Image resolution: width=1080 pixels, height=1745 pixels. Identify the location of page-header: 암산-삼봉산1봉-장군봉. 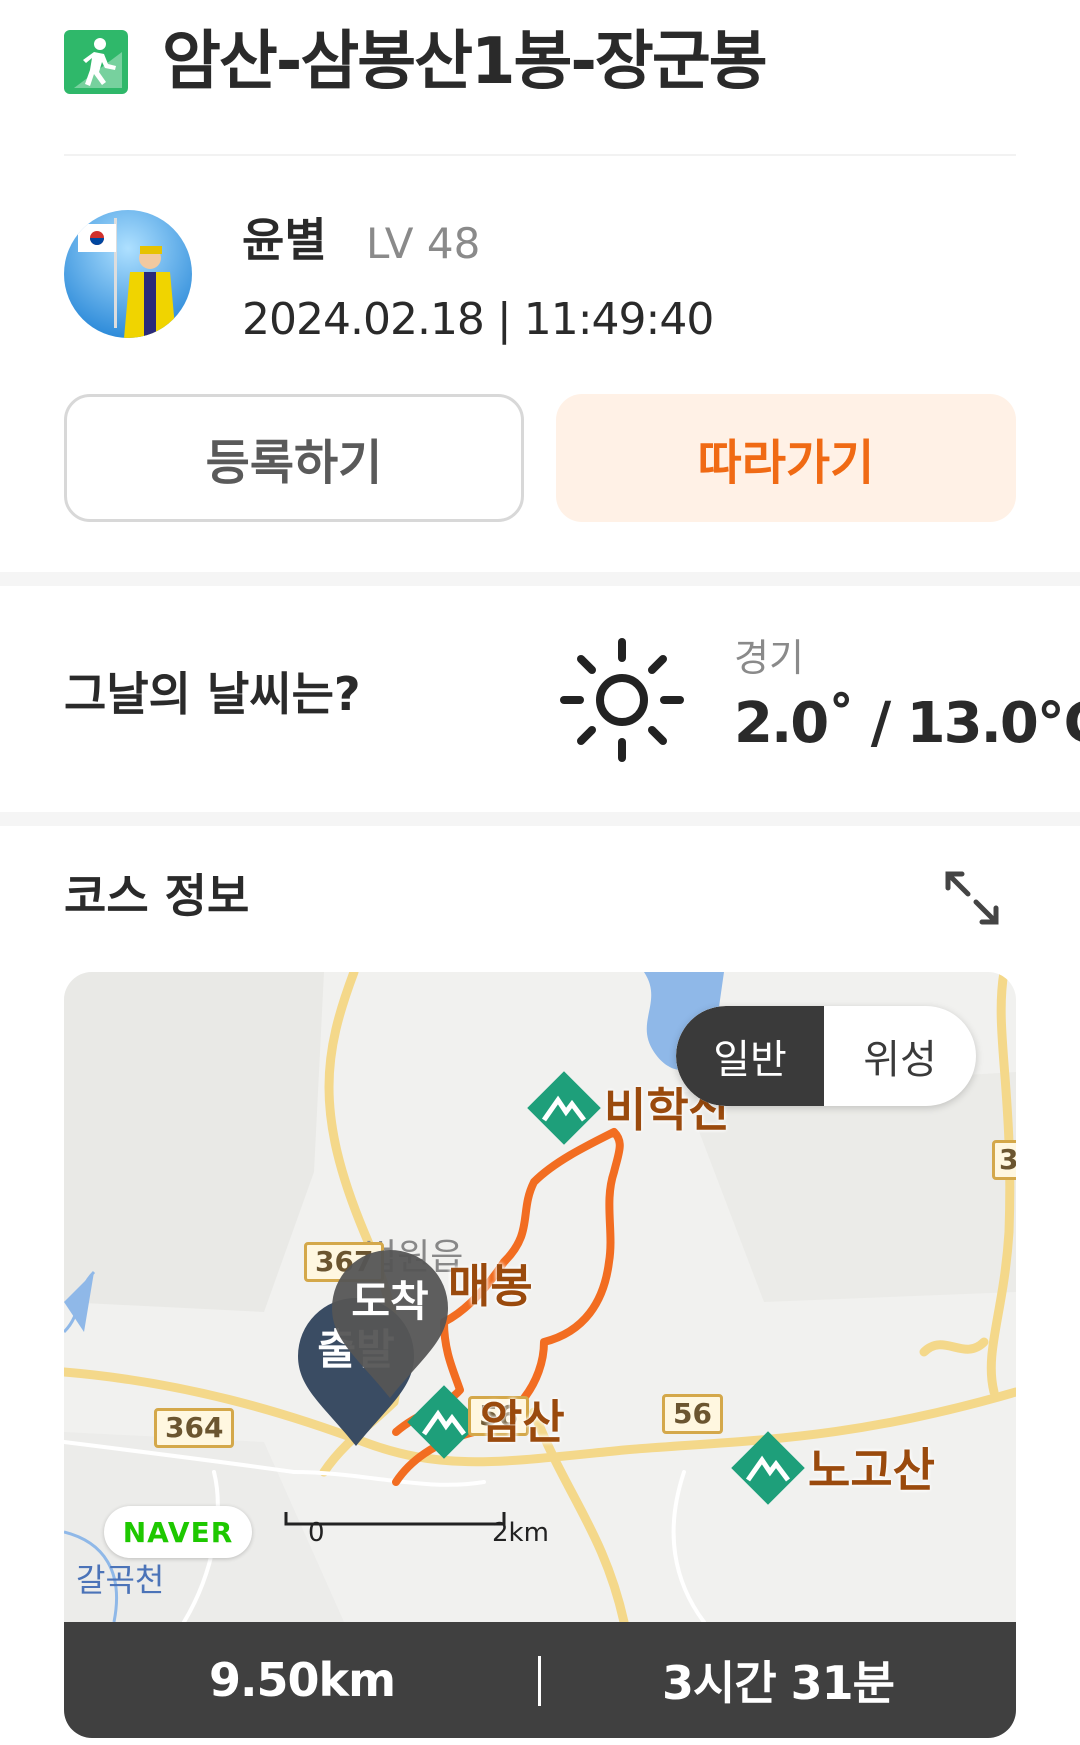
(540, 89).